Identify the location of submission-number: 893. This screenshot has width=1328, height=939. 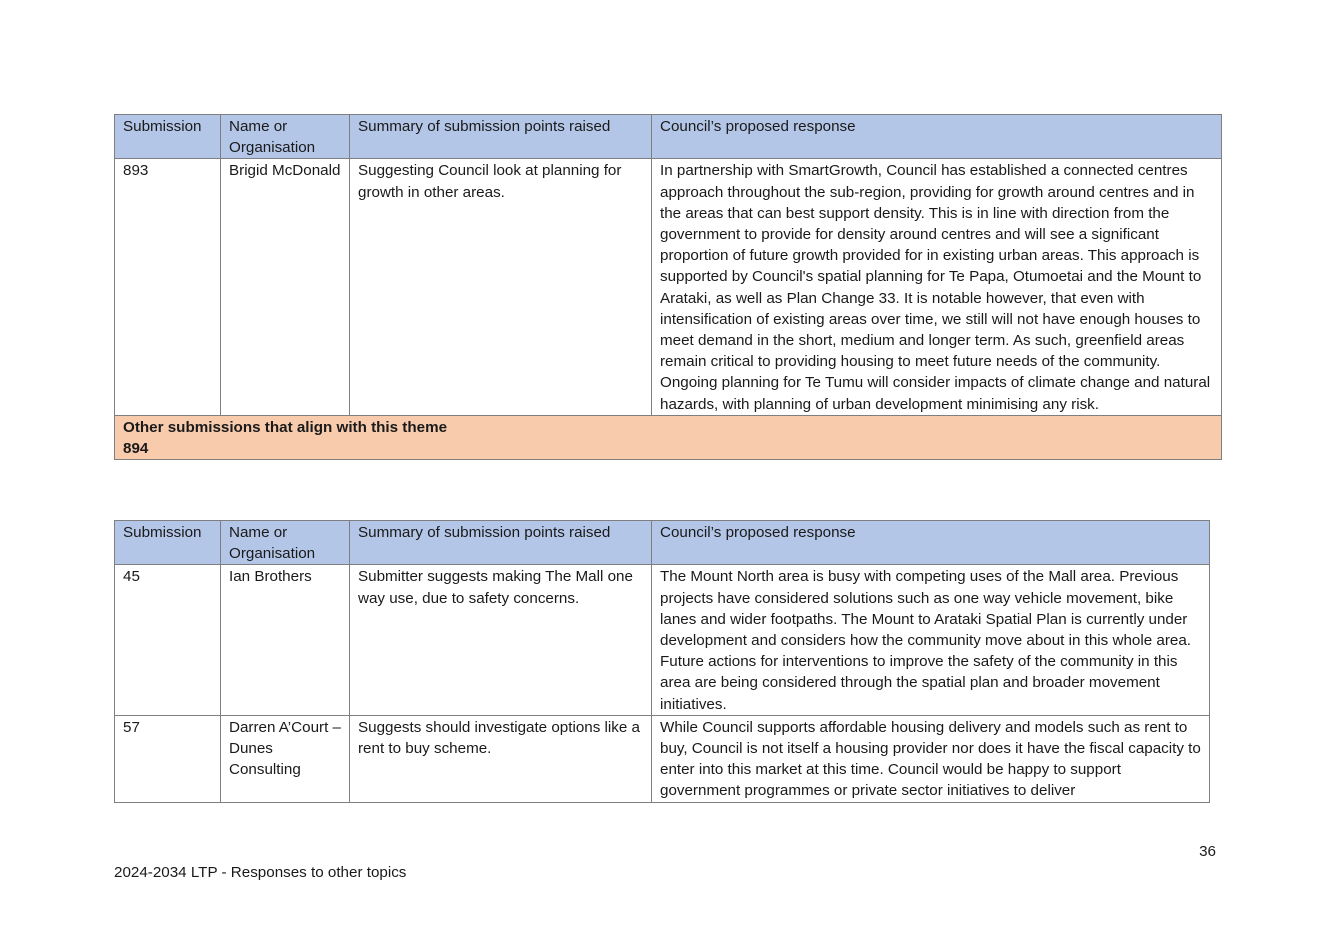
(167, 287).